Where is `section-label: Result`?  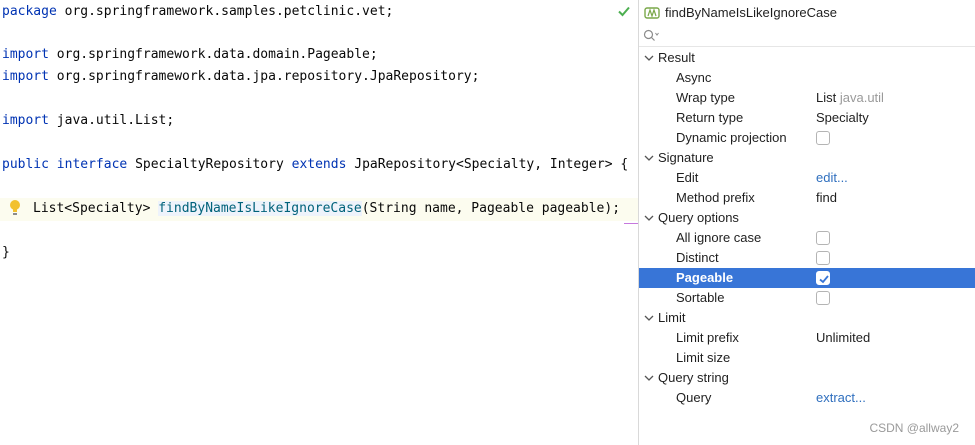
section-label: Result is located at coordinates (676, 57).